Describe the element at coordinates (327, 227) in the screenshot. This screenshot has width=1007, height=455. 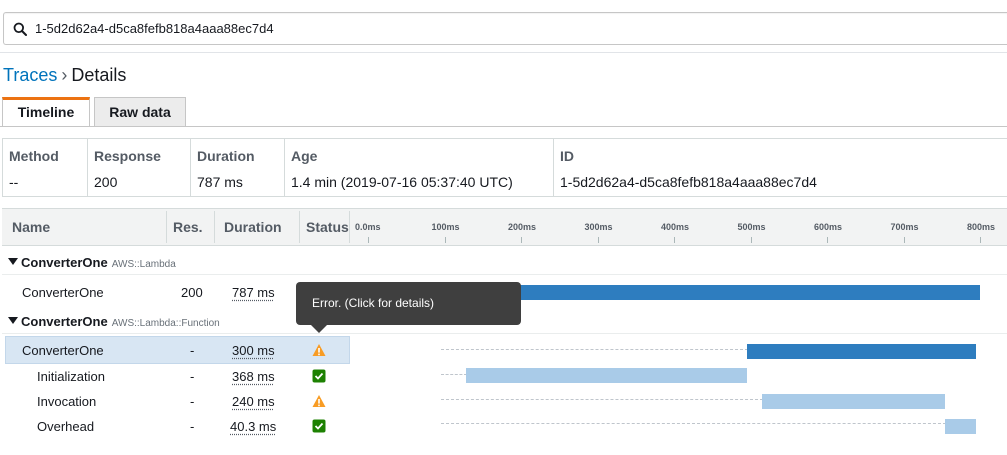
I see `column-header-status: Status` at that location.